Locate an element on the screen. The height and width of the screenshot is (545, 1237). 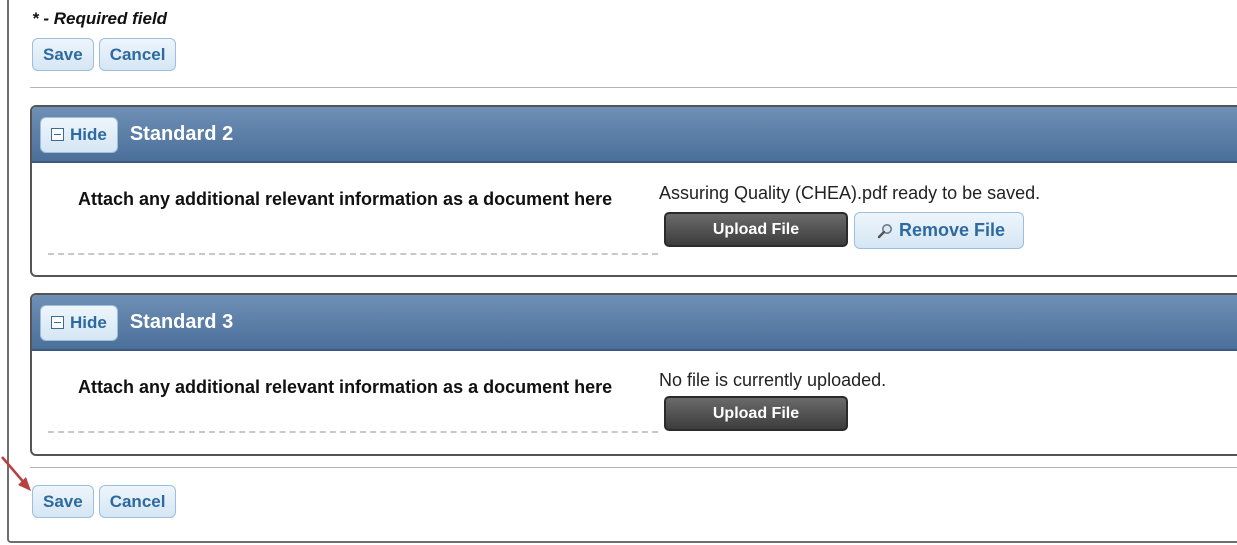
remove-file-button: Remove File is located at coordinates (939, 230).